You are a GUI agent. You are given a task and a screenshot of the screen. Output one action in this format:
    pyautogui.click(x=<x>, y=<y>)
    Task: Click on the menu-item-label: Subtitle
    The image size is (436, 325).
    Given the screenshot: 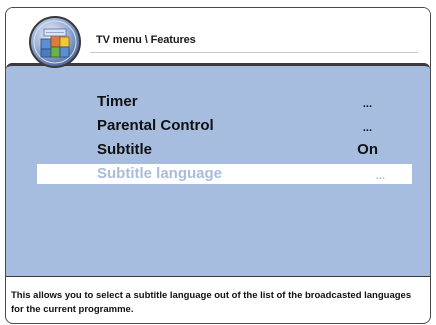 What is the action you would take?
    pyautogui.click(x=124, y=149)
    